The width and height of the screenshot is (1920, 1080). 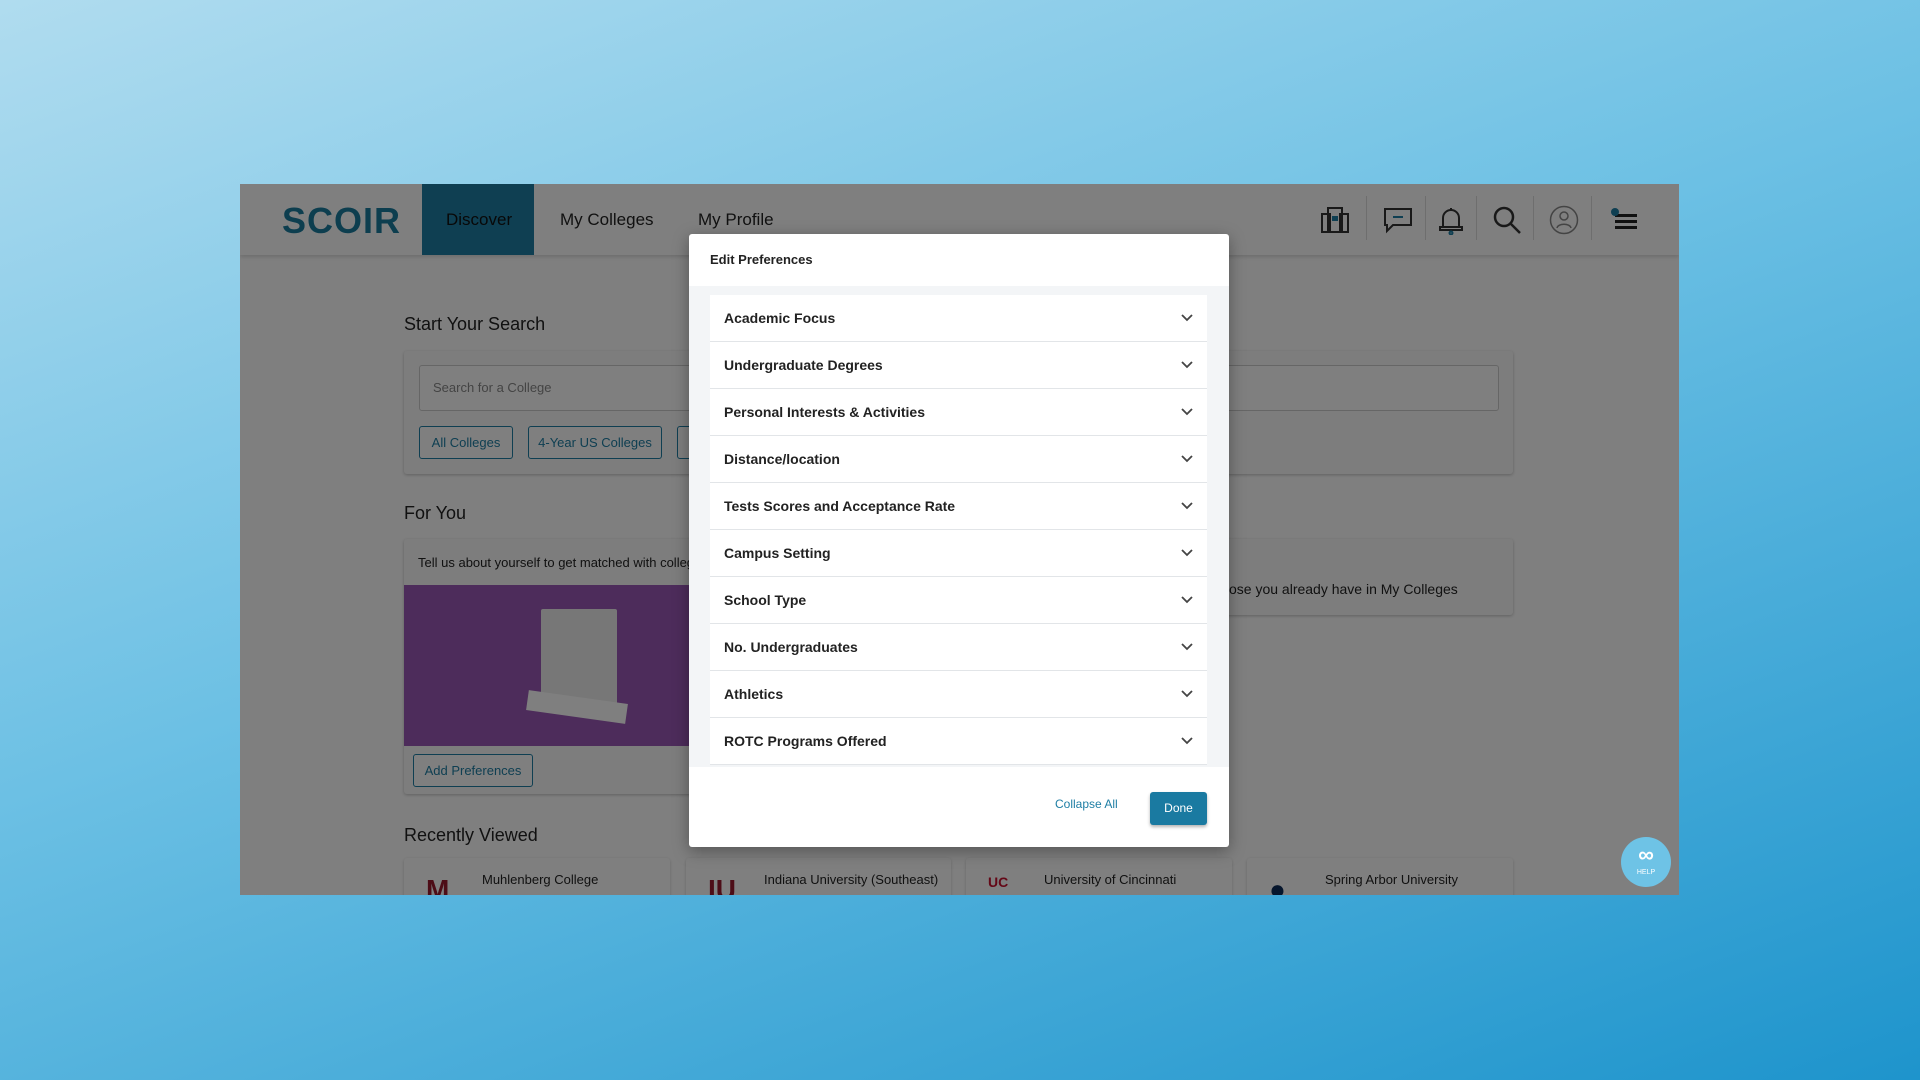 What do you see at coordinates (791, 647) in the screenshot?
I see `section-label: No. Undergraduates` at bounding box center [791, 647].